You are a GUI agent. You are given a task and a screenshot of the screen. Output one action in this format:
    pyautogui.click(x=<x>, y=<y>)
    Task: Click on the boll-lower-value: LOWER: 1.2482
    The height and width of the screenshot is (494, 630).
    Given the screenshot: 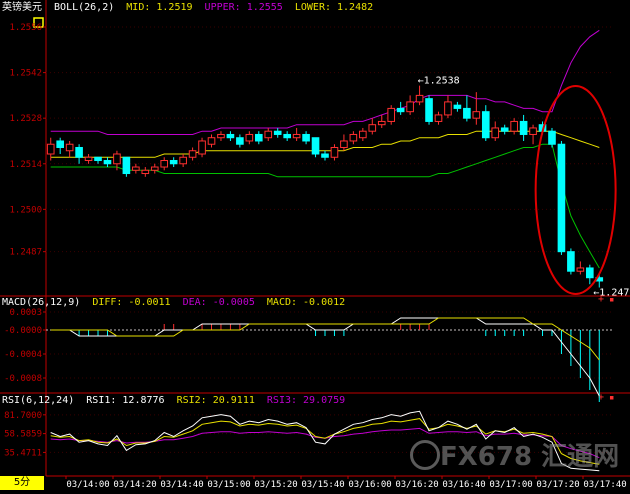 What is the action you would take?
    pyautogui.click(x=334, y=7)
    